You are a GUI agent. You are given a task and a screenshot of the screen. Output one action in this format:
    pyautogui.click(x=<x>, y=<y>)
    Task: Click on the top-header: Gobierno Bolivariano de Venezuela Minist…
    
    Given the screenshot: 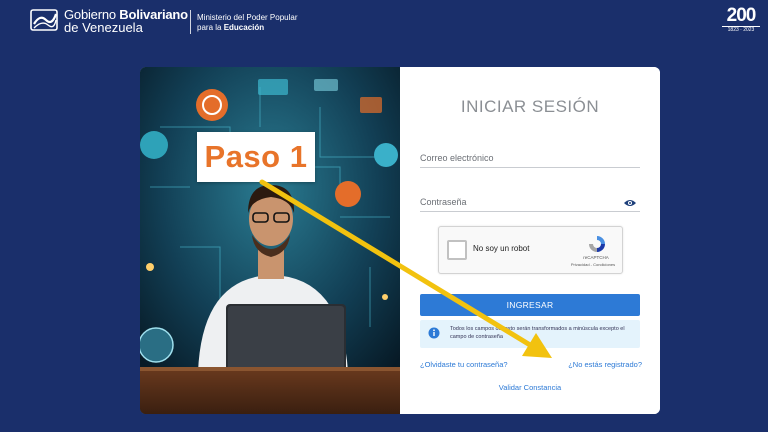 What is the action you would take?
    pyautogui.click(x=384, y=22)
    